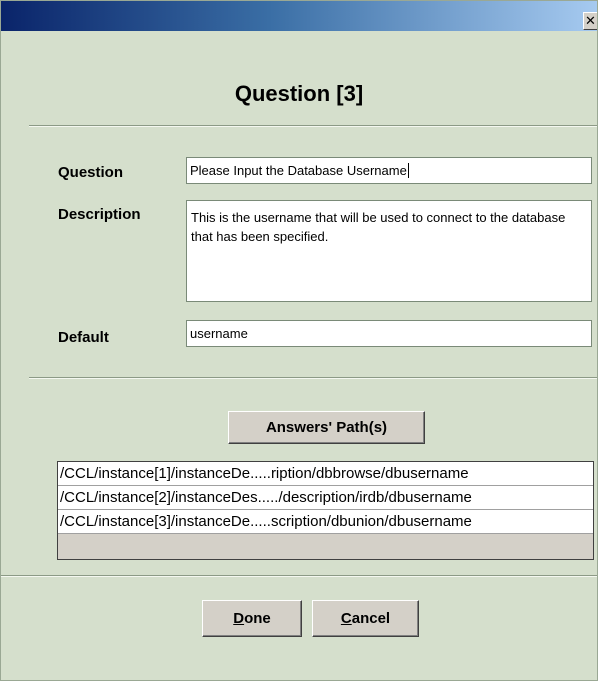  What do you see at coordinates (346, 618) in the screenshot?
I see `cancel-mnemonic: C` at bounding box center [346, 618].